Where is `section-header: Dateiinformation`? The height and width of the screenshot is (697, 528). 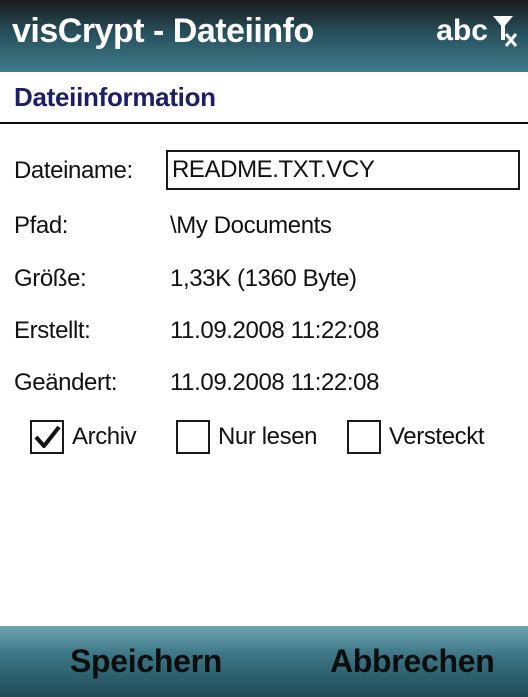
section-header: Dateiinformation is located at coordinates (264, 98).